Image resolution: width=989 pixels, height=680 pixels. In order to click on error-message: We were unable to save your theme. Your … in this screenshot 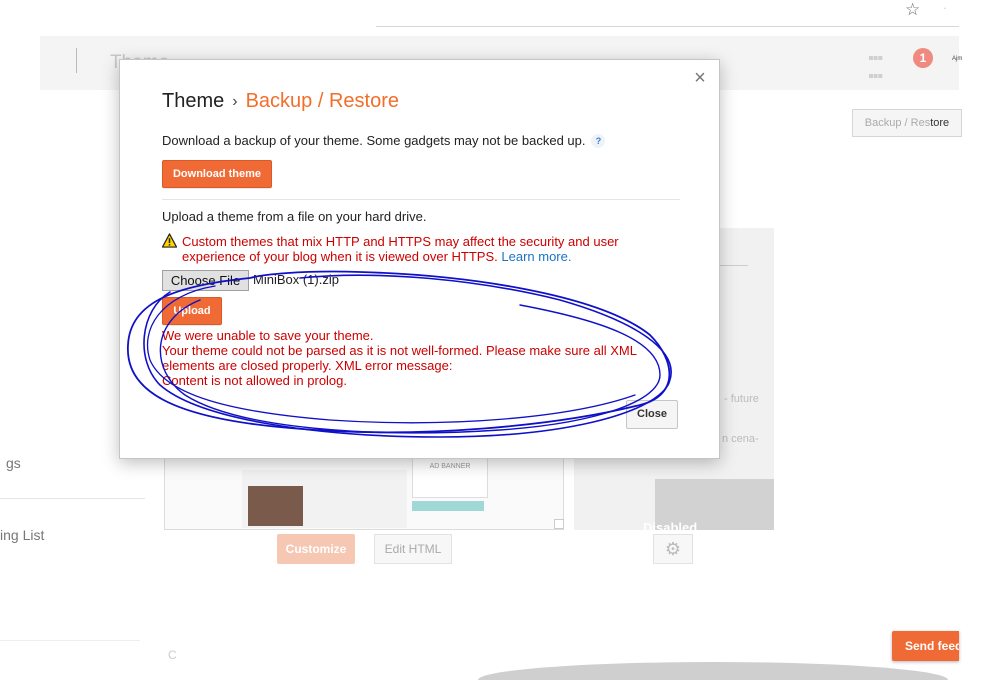, I will do `click(412, 358)`.